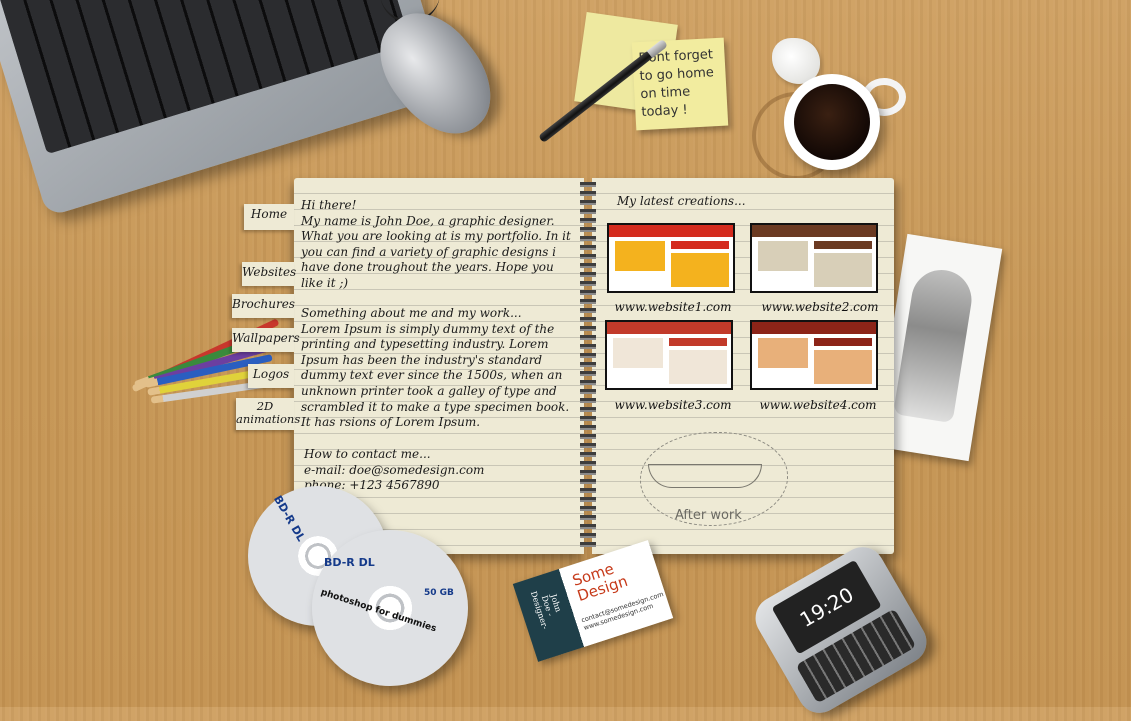 Image resolution: width=1131 pixels, height=721 pixels. I want to click on mobile-phone: 19:20, so click(841, 630).